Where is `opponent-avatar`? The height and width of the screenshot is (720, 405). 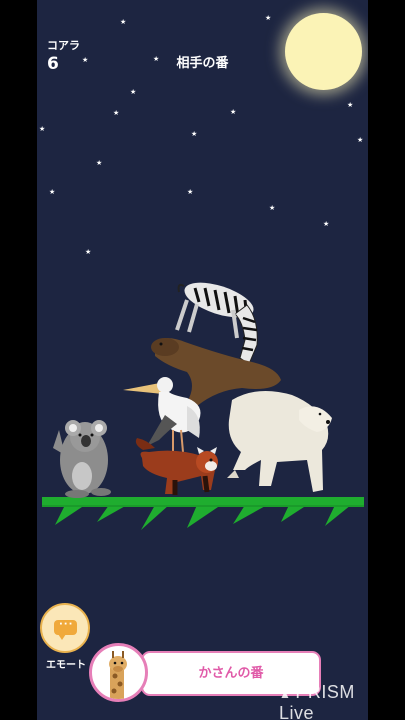
opponent-avatar is located at coordinates (118, 672).